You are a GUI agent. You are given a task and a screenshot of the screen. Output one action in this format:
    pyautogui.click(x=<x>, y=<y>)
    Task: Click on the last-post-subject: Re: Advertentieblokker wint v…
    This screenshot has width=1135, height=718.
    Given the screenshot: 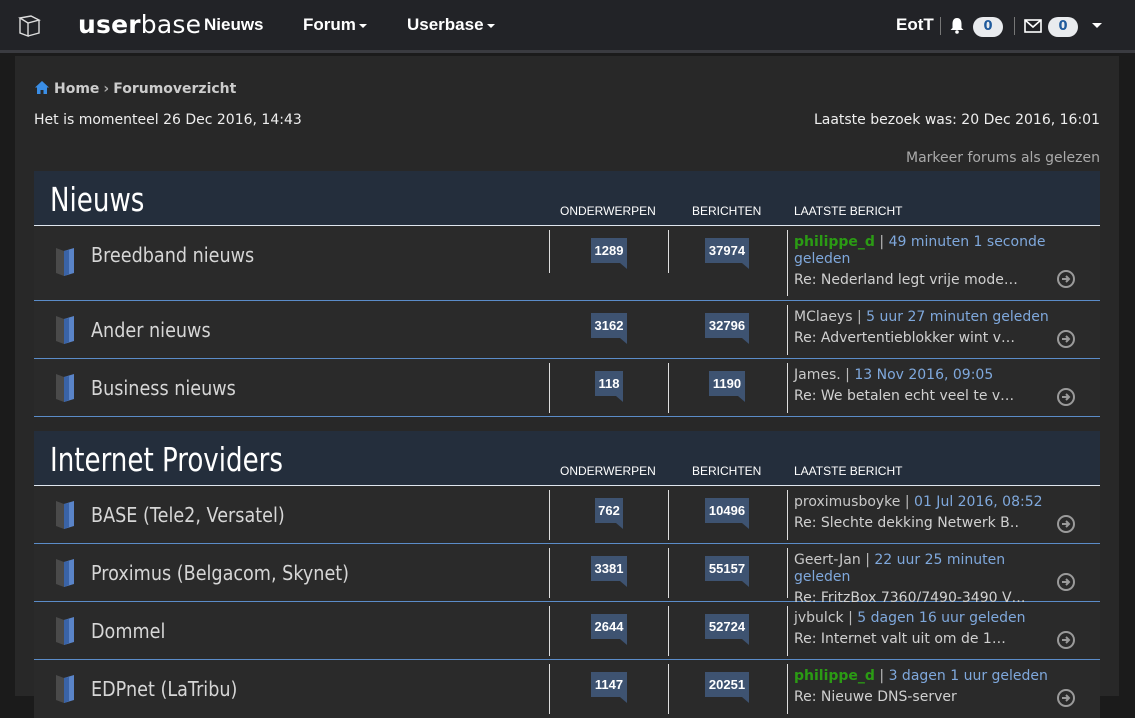 What is the action you would take?
    pyautogui.click(x=906, y=338)
    